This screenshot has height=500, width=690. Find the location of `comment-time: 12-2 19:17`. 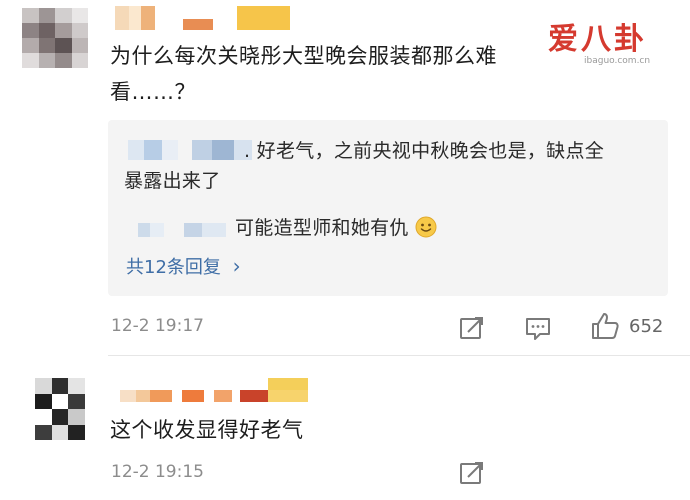

comment-time: 12-2 19:17 is located at coordinates (157, 326).